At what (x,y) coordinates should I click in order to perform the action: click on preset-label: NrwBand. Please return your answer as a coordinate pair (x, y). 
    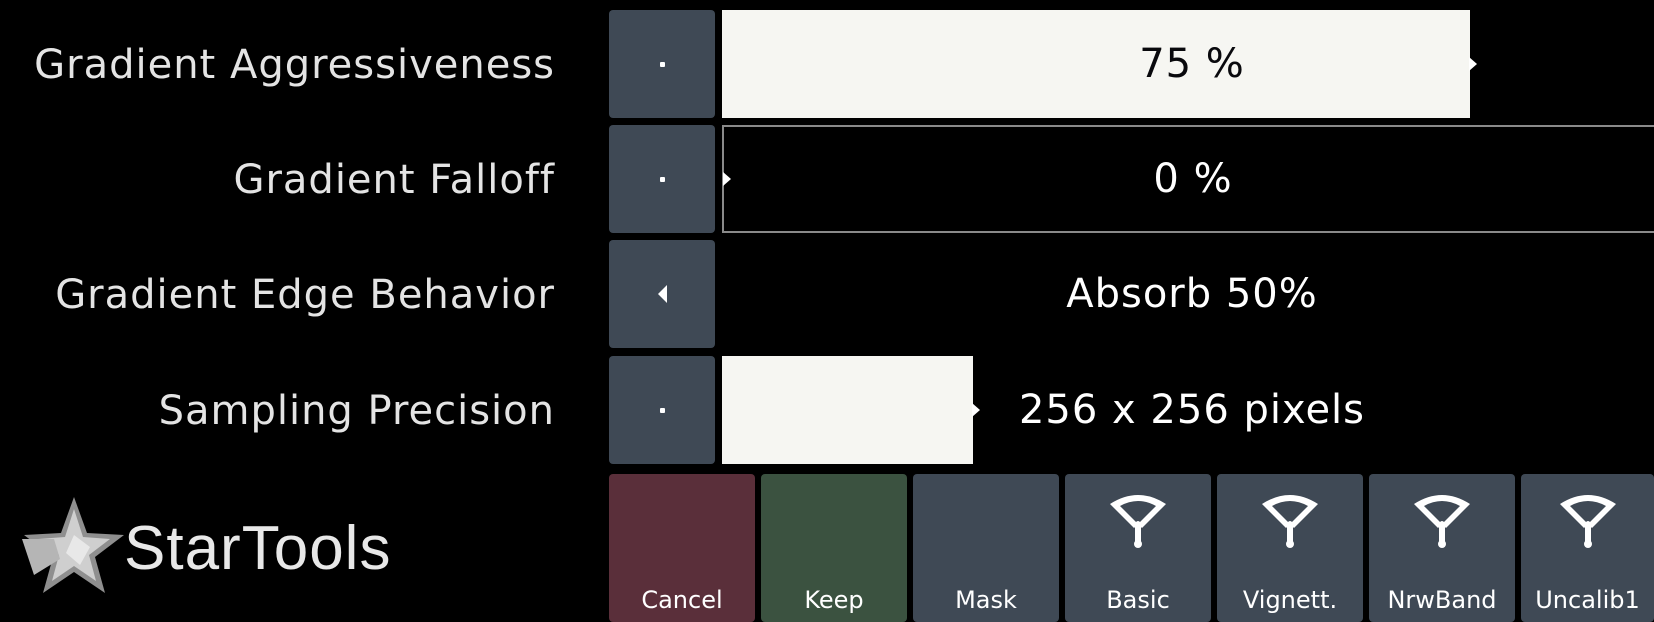
    Looking at the image, I should click on (1442, 600).